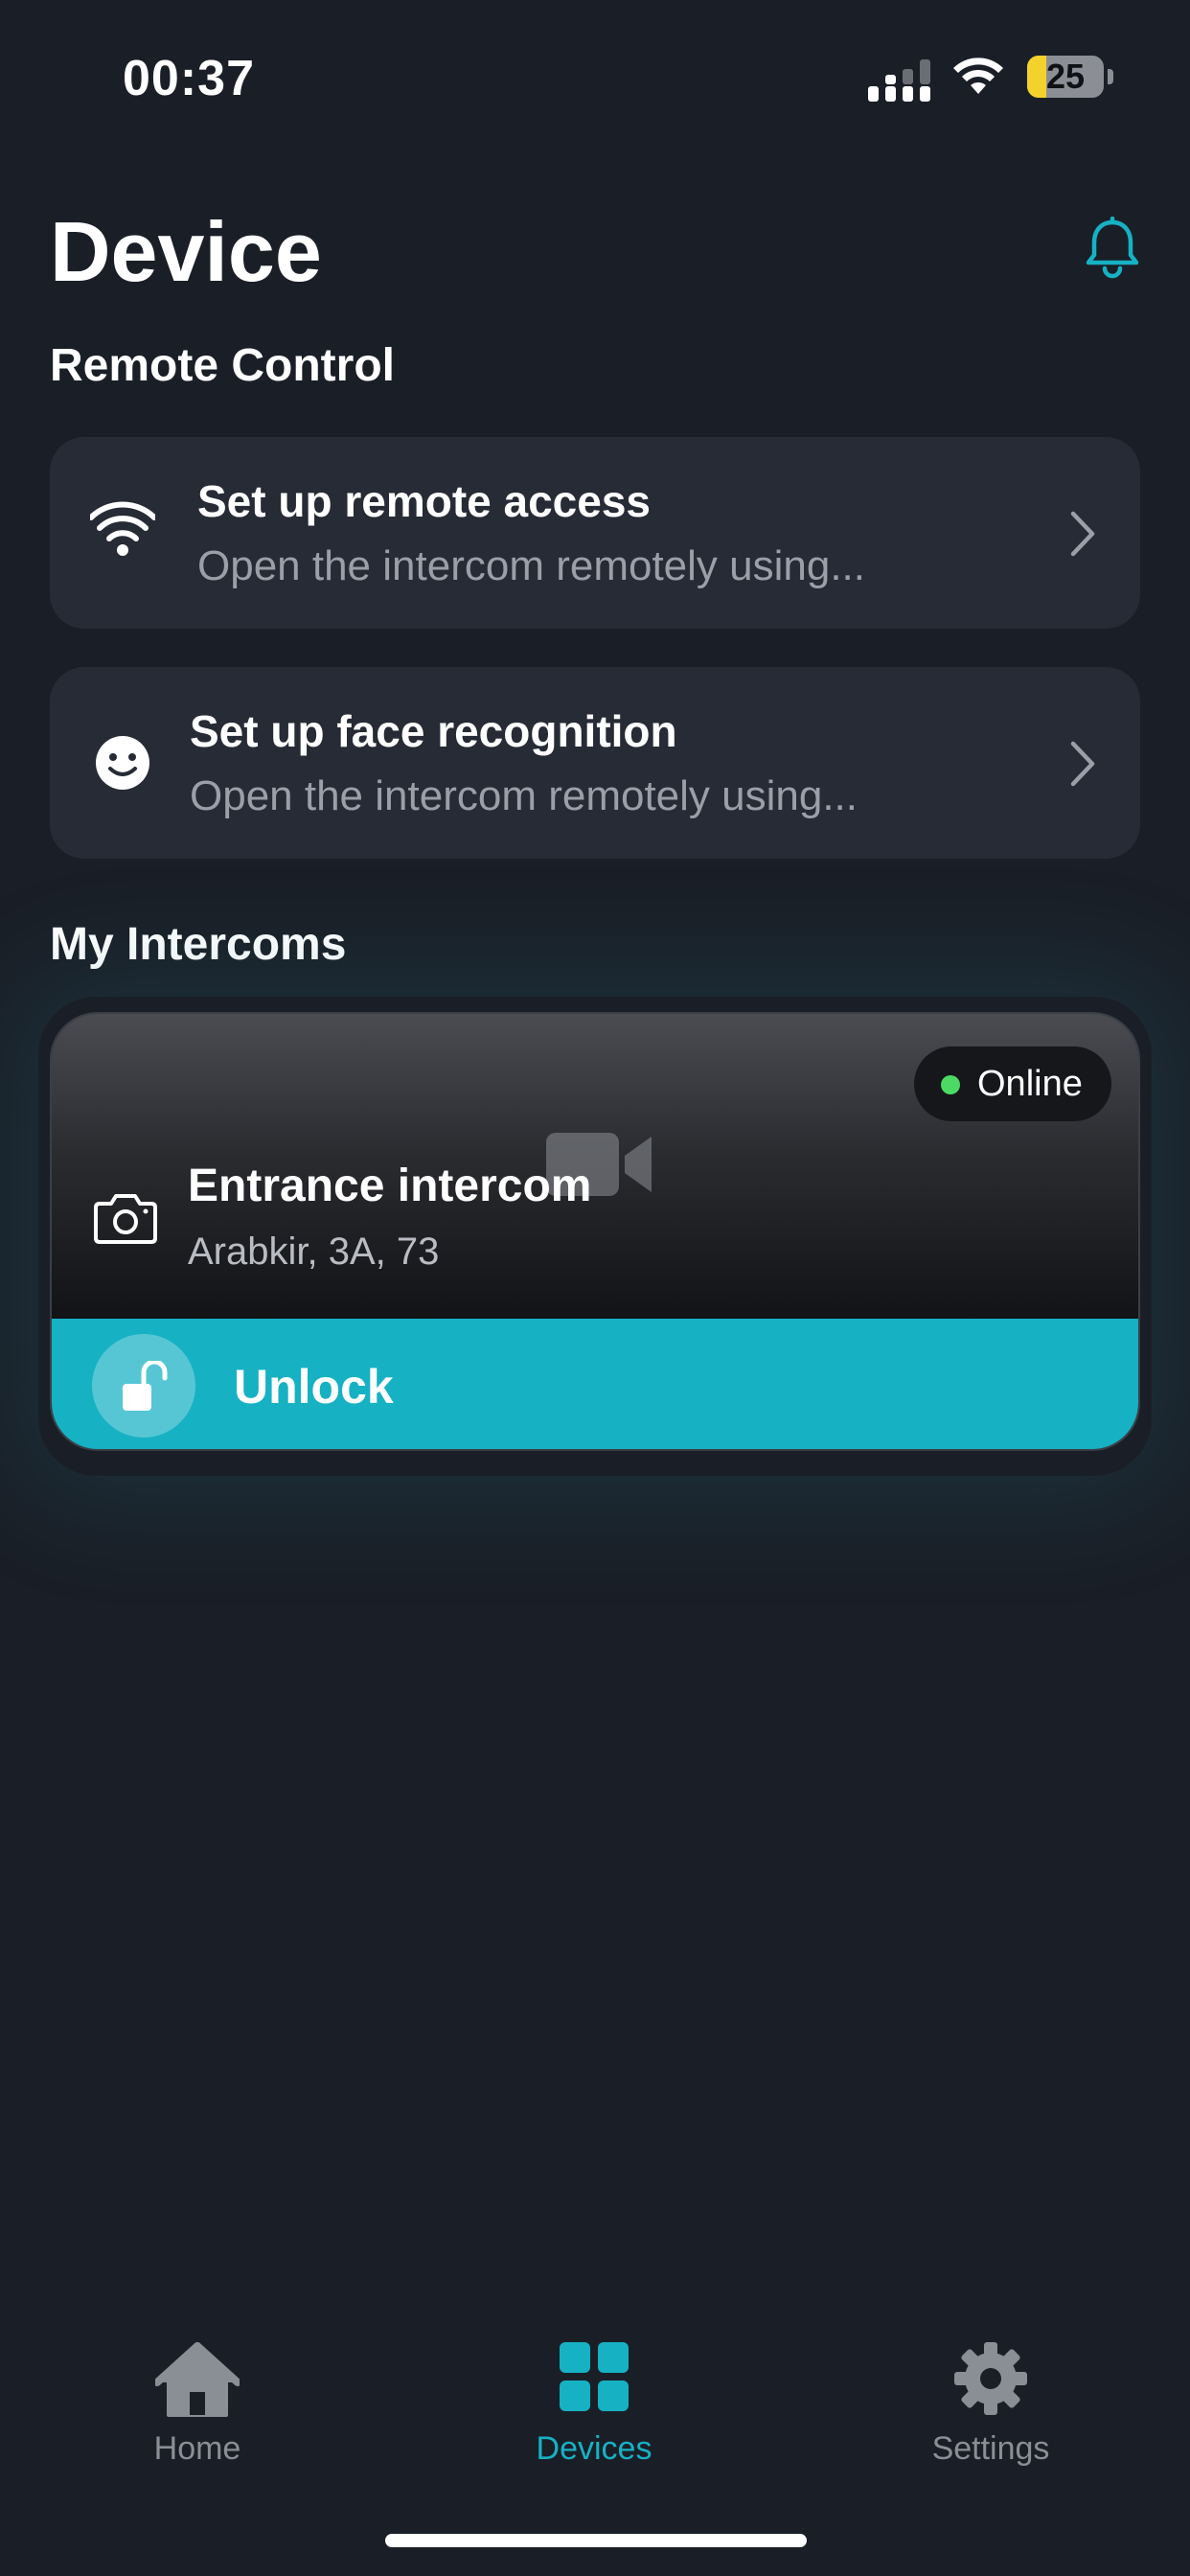 This screenshot has height=2576, width=1190. What do you see at coordinates (1110, 76) in the screenshot?
I see `battery-tip` at bounding box center [1110, 76].